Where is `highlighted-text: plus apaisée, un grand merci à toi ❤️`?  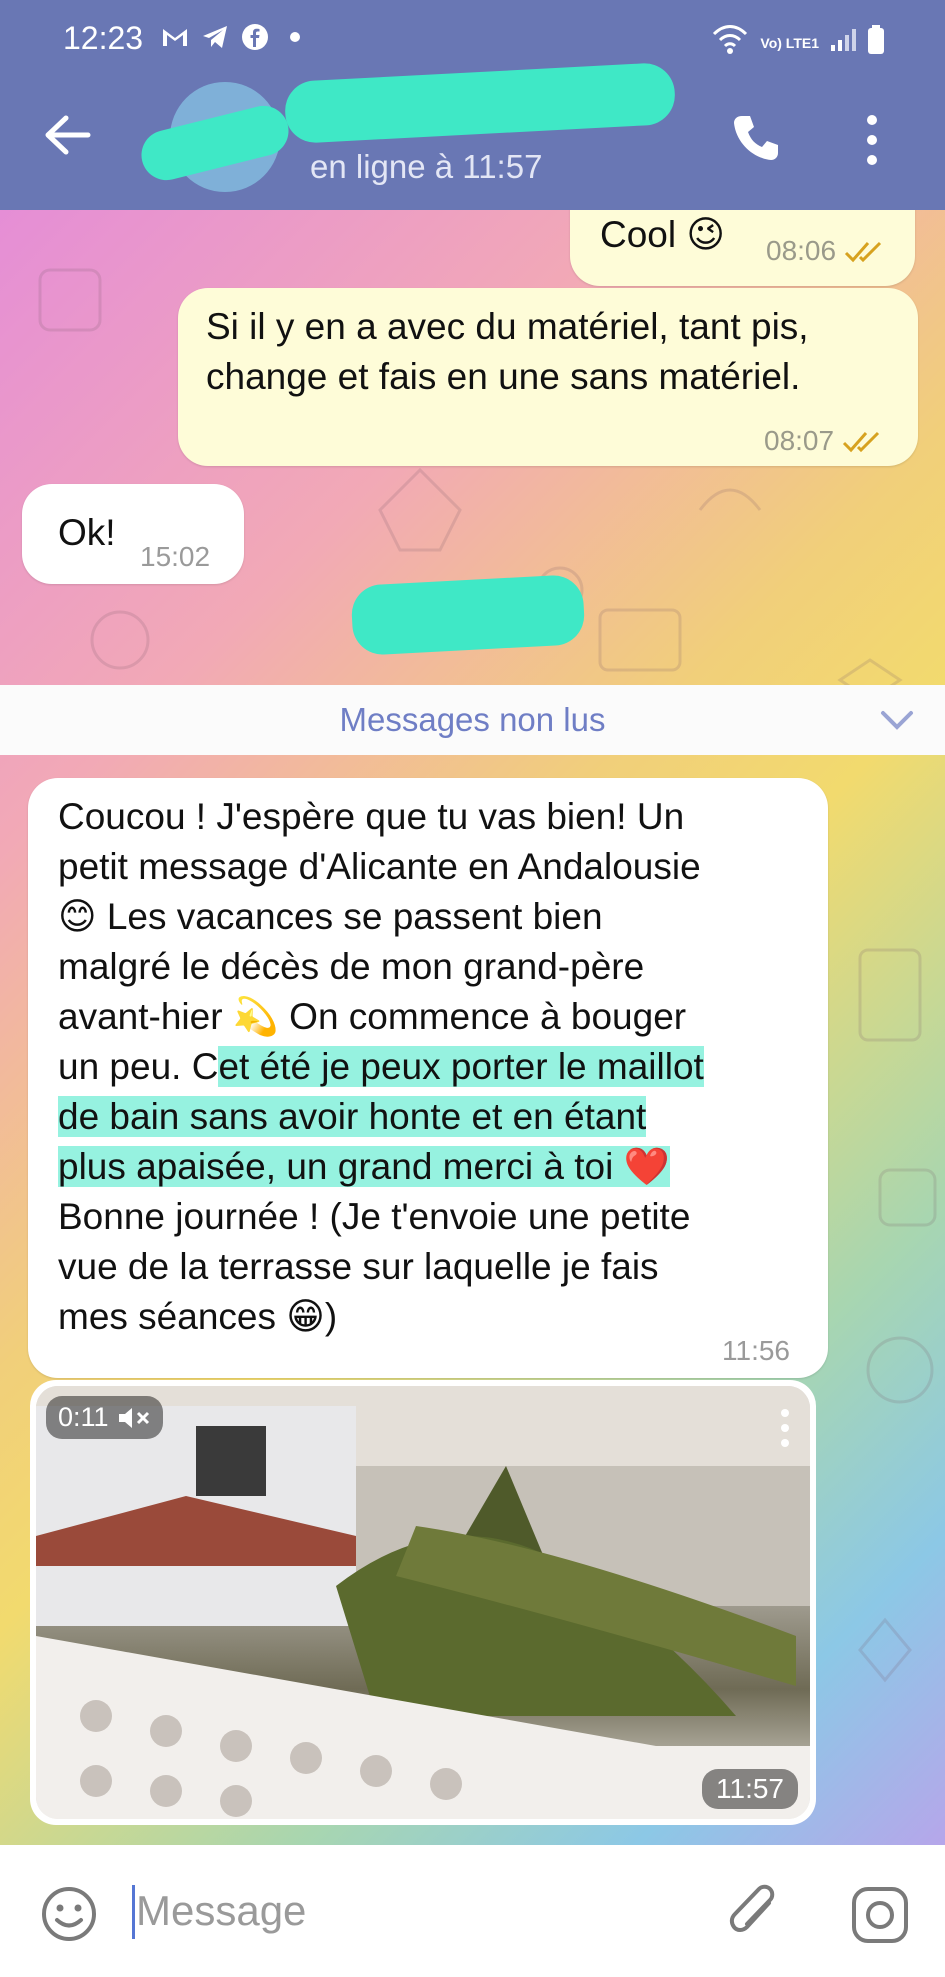
highlighted-text: plus apaisée, un grand merci à toi ❤️ is located at coordinates (364, 1166).